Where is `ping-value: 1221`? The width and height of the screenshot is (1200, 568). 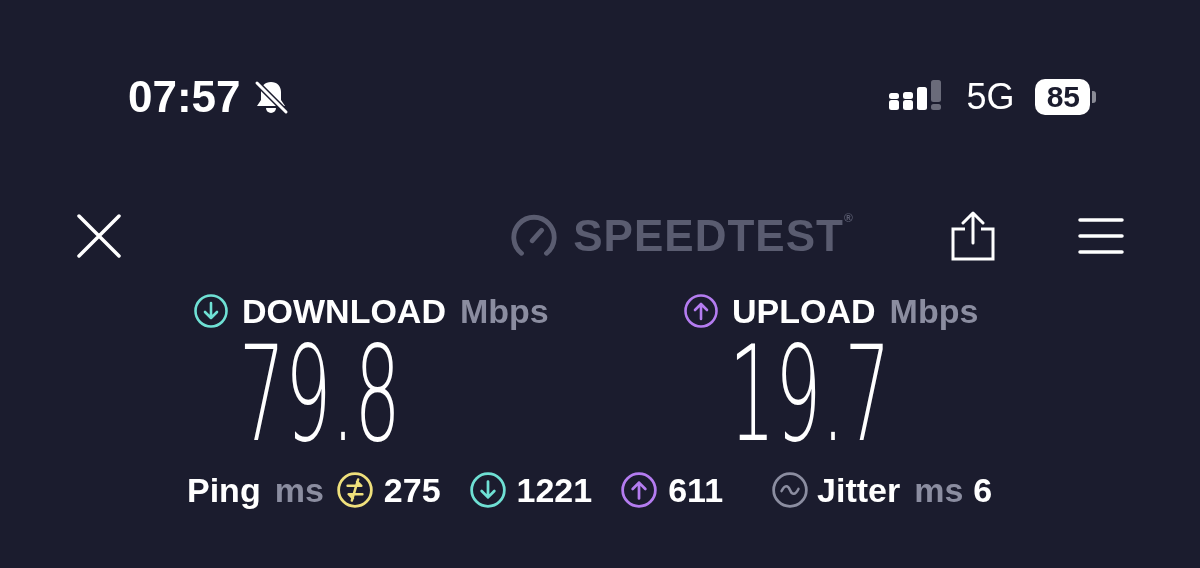
ping-value: 1221 is located at coordinates (554, 490).